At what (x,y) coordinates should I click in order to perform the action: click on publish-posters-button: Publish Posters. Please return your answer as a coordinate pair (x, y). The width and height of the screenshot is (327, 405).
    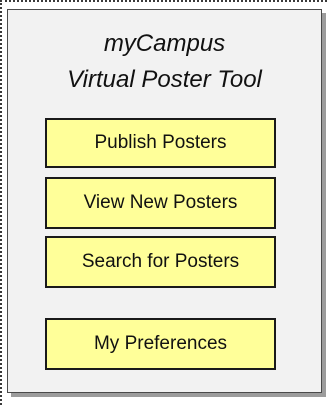
    Looking at the image, I should click on (160, 143).